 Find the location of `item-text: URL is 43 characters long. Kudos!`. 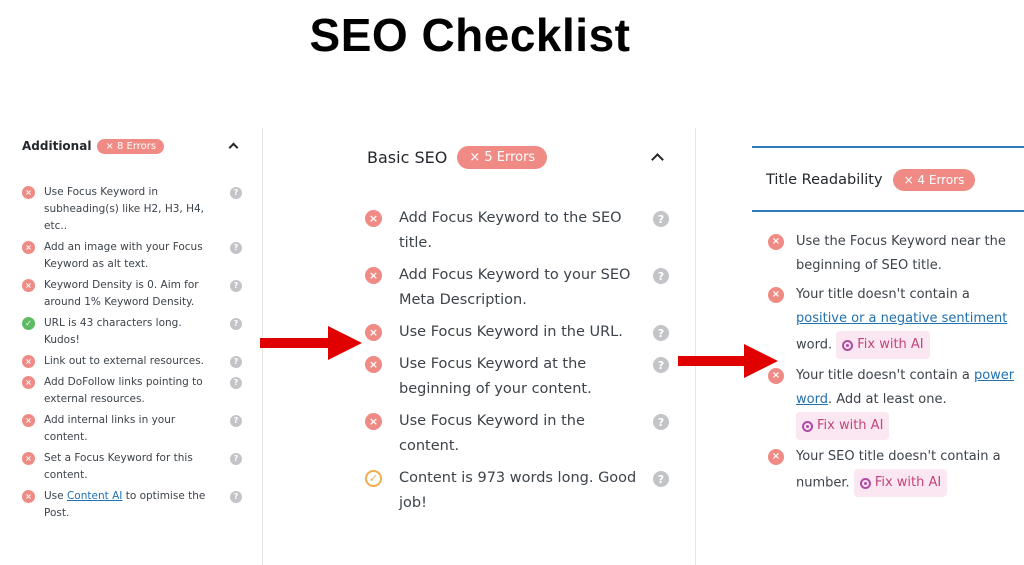

item-text: URL is 43 characters long. Kudos! is located at coordinates (113, 331).